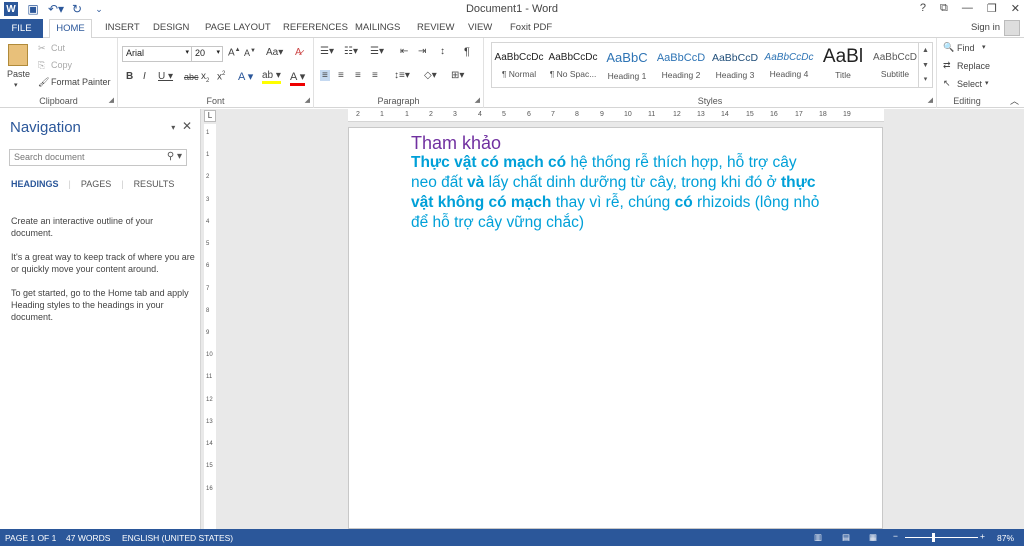 The height and width of the screenshot is (546, 1024). Describe the element at coordinates (245, 76) in the screenshot. I see `text-effects-icon: A ▾` at that location.